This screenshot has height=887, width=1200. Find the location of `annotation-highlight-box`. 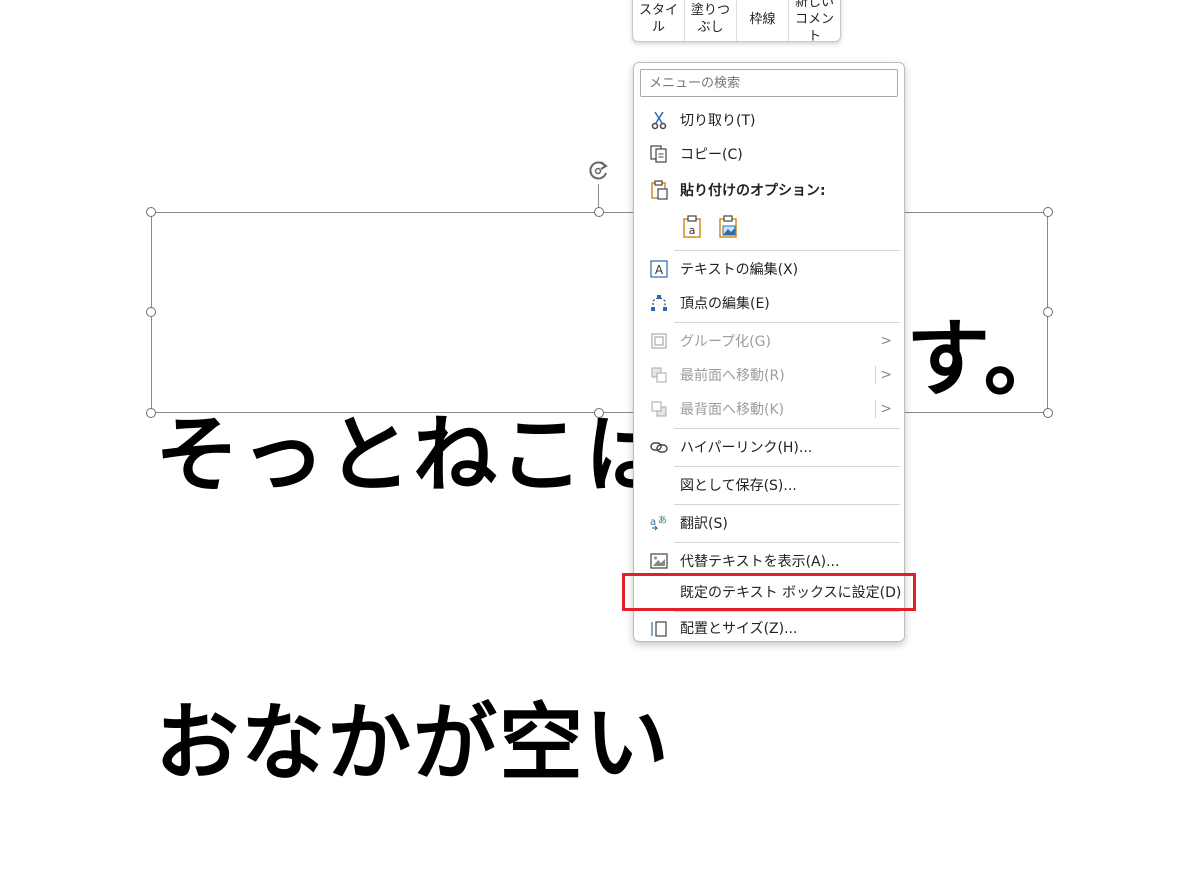

annotation-highlight-box is located at coordinates (769, 592).